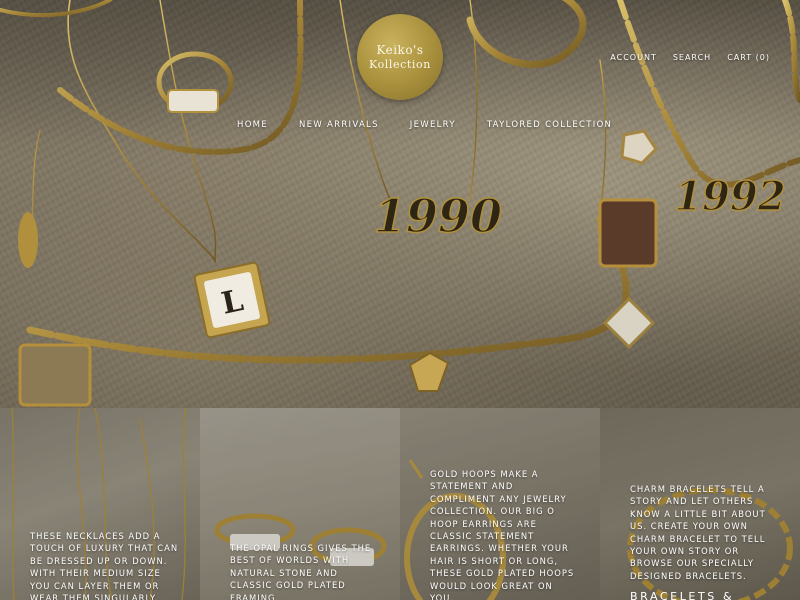  What do you see at coordinates (252, 125) in the screenshot?
I see `nav-home: HOME` at bounding box center [252, 125].